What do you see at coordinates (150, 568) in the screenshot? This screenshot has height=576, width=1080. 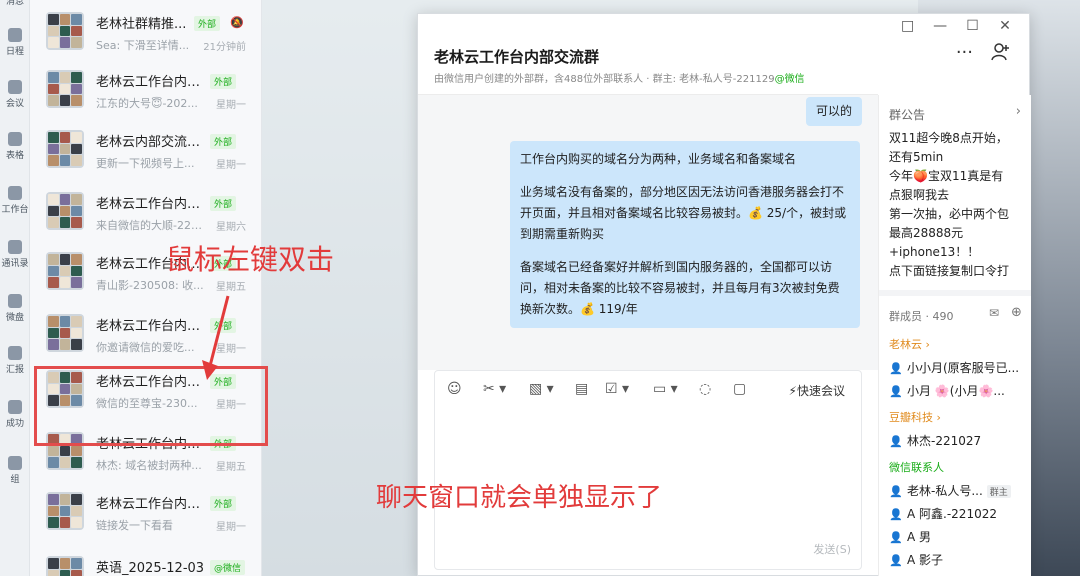 I see `conversation-title: 英语_2025-12-03` at bounding box center [150, 568].